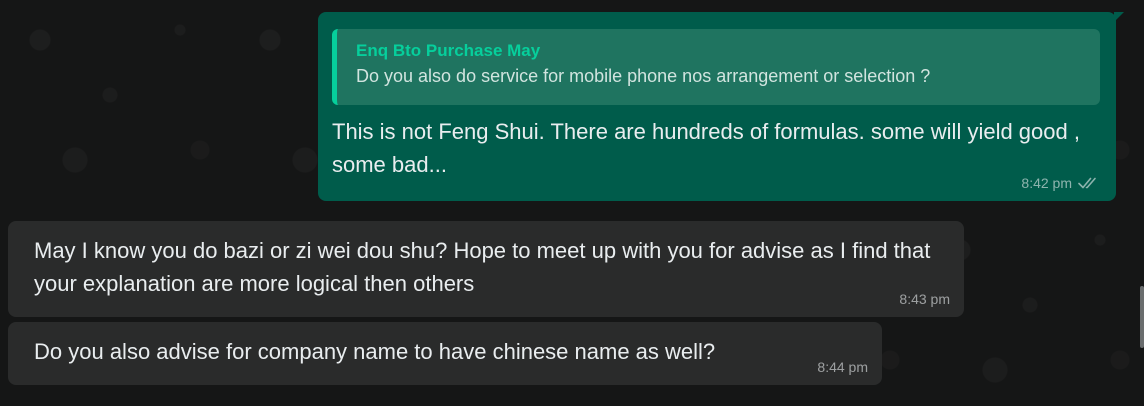  I want to click on message-meta: 8:44 pm, so click(842, 367).